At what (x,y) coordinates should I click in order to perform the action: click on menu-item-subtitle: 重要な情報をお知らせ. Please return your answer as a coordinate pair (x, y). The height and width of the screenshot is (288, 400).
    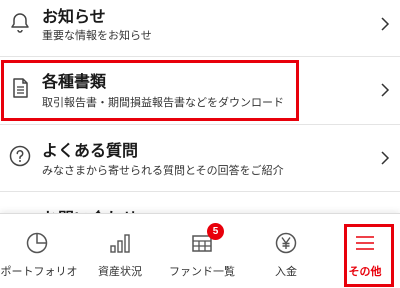
    Looking at the image, I should click on (97, 36).